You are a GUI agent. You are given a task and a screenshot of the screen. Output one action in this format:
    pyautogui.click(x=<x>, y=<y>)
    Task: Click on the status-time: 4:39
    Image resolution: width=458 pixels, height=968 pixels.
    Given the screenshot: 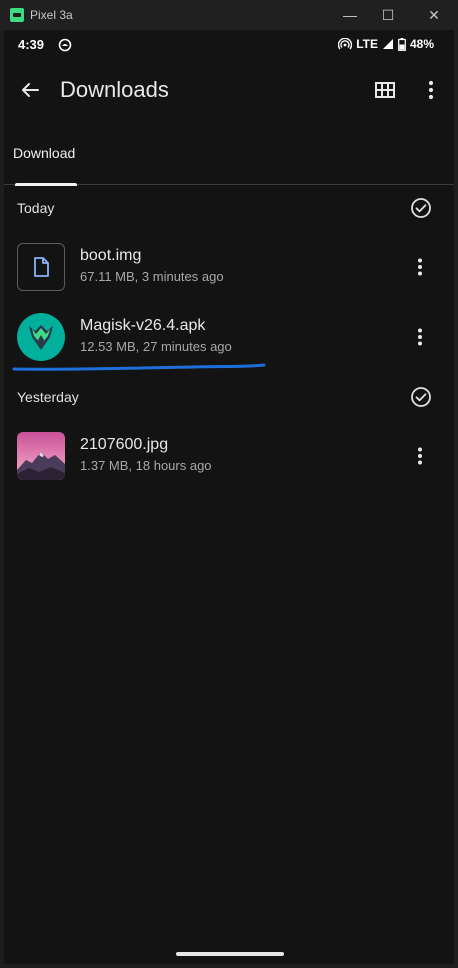 What is the action you would take?
    pyautogui.click(x=31, y=44)
    